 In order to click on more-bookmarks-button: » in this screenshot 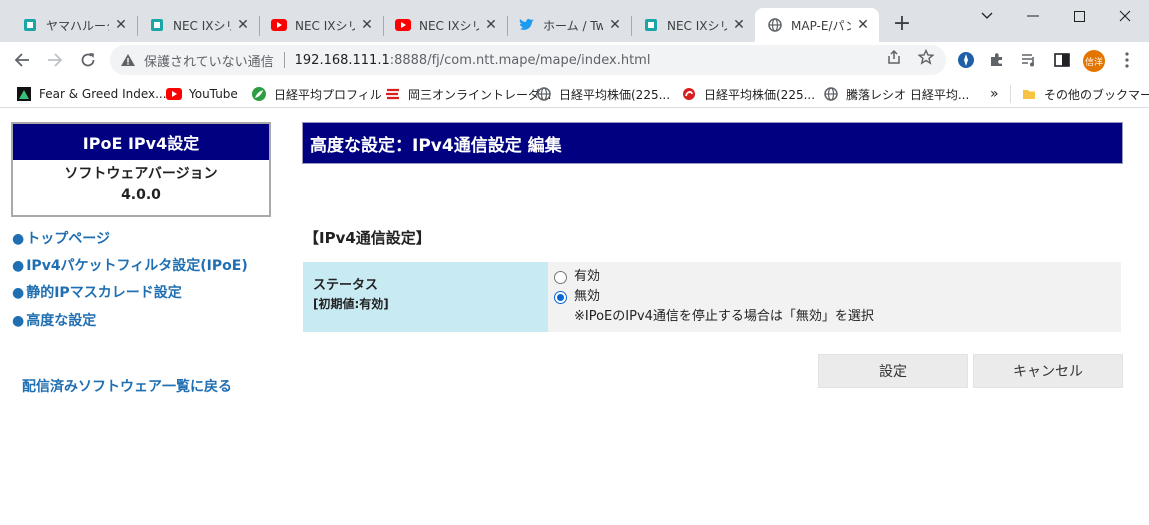, I will do `click(994, 94)`.